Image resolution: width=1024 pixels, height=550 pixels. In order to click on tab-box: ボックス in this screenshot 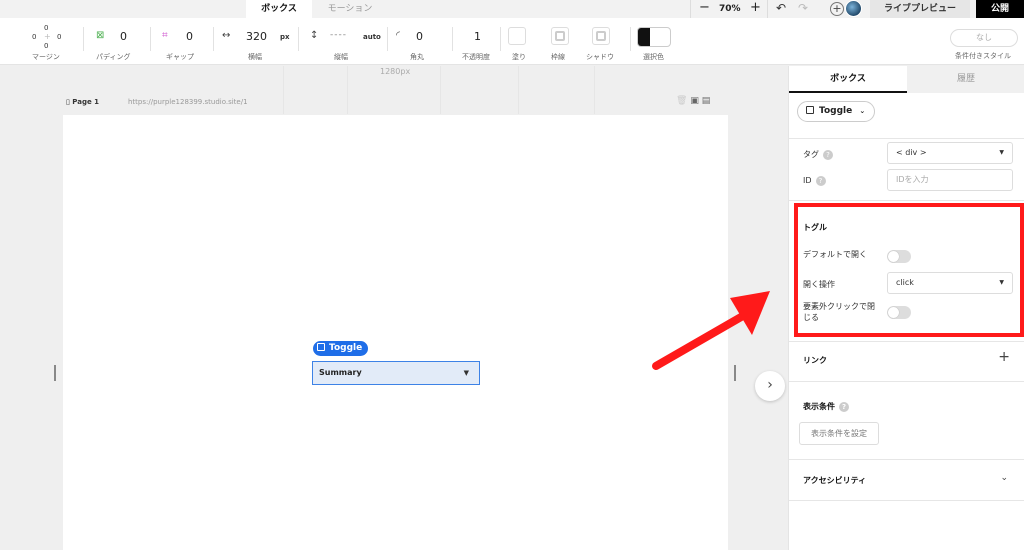, I will do `click(279, 9)`.